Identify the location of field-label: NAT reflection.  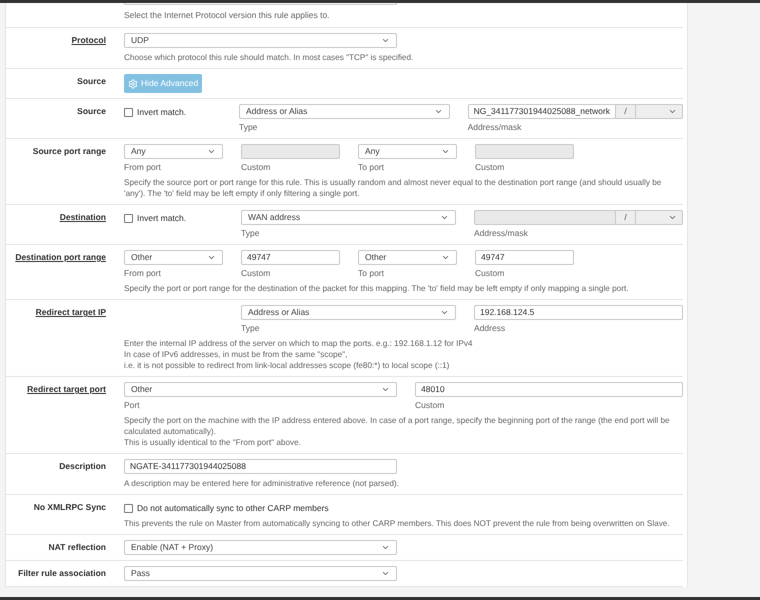
(77, 547).